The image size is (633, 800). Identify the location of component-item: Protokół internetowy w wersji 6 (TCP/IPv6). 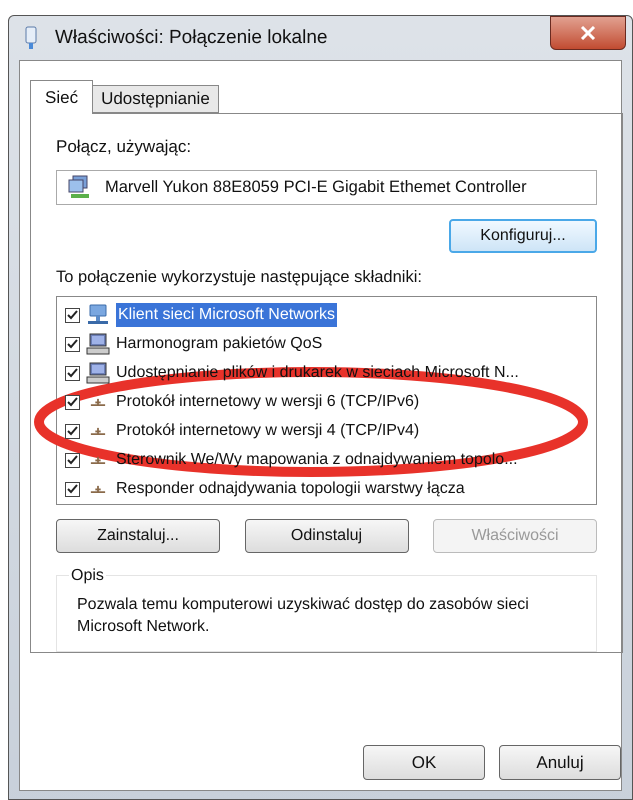
(330, 402).